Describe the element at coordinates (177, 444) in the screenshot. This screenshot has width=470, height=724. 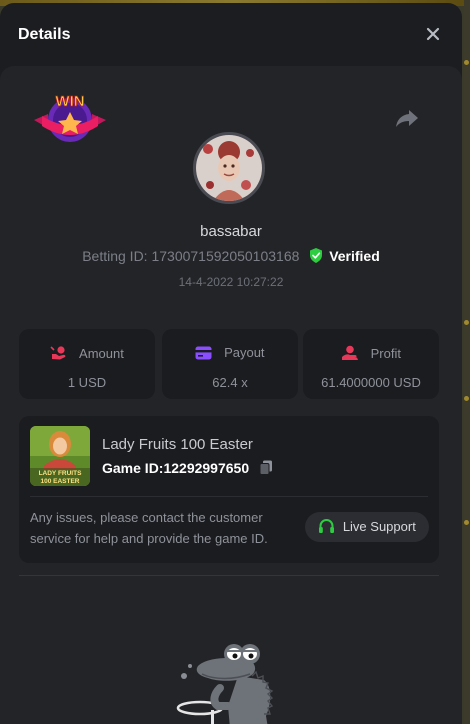
I see `game-name: Lady Fruits 100 Easter` at that location.